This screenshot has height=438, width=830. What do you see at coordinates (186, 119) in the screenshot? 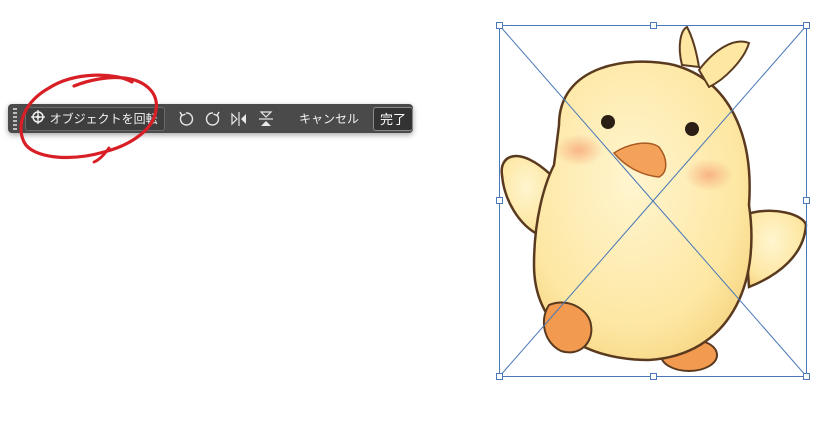
I see `rotate-left-icon` at bounding box center [186, 119].